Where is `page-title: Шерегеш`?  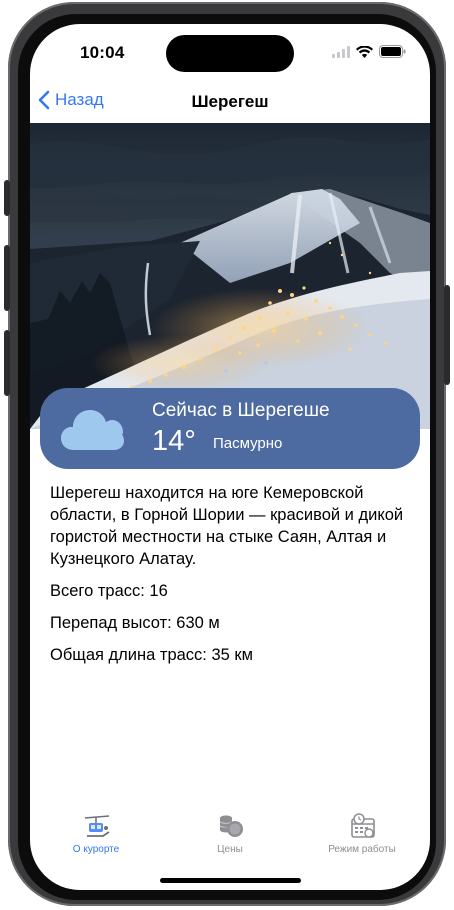
page-title: Шерегеш is located at coordinates (230, 101).